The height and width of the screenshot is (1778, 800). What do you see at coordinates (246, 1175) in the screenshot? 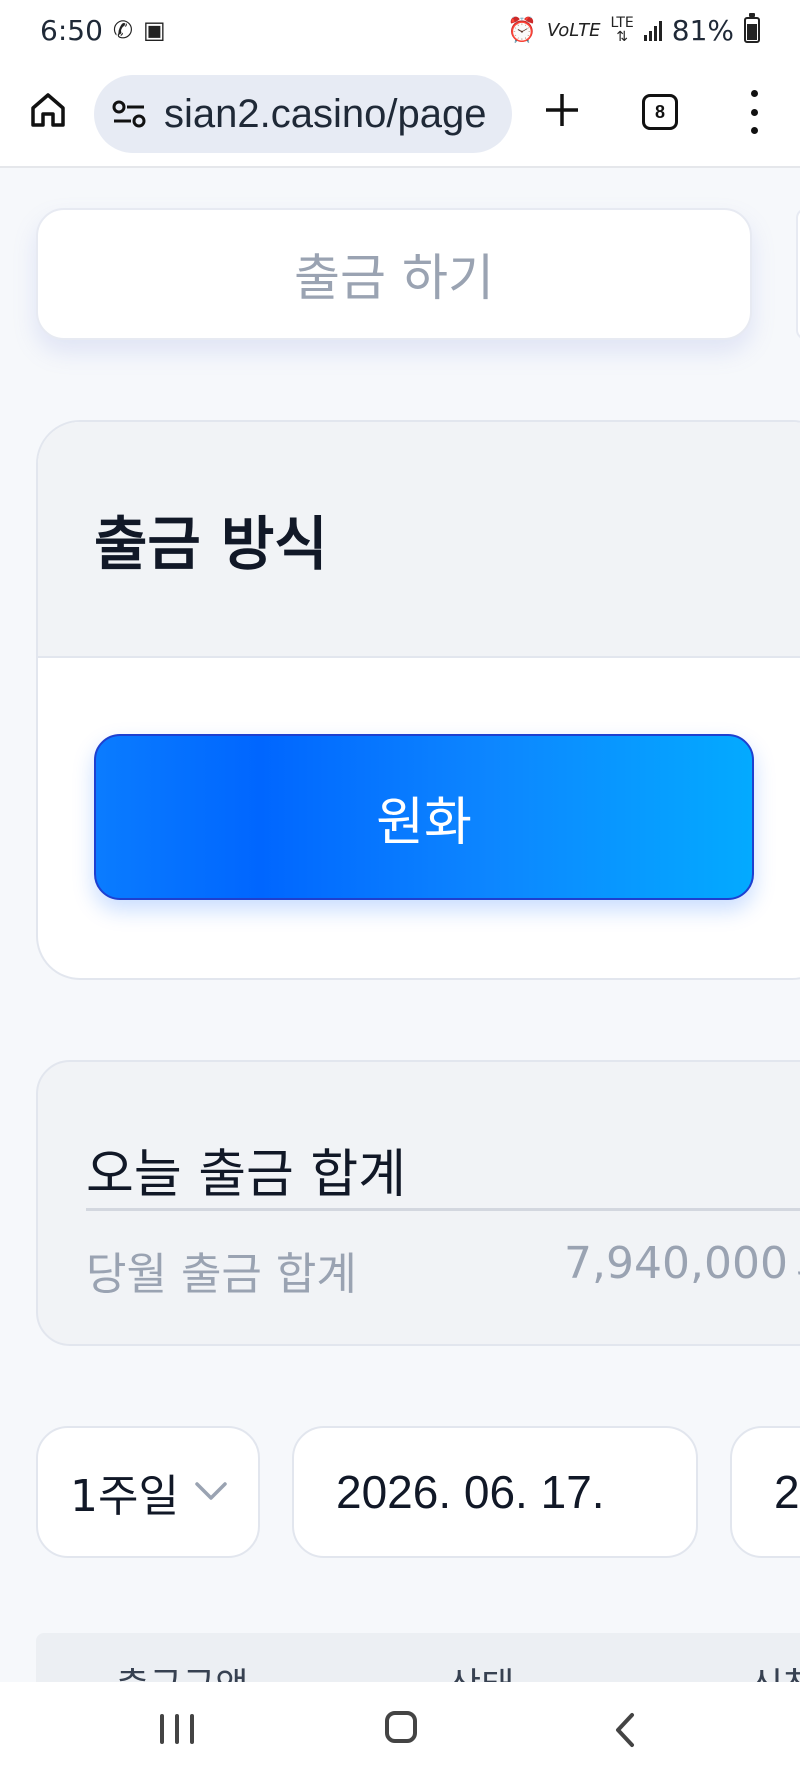
I see `today-total-title: 오늘 출금 합계` at bounding box center [246, 1175].